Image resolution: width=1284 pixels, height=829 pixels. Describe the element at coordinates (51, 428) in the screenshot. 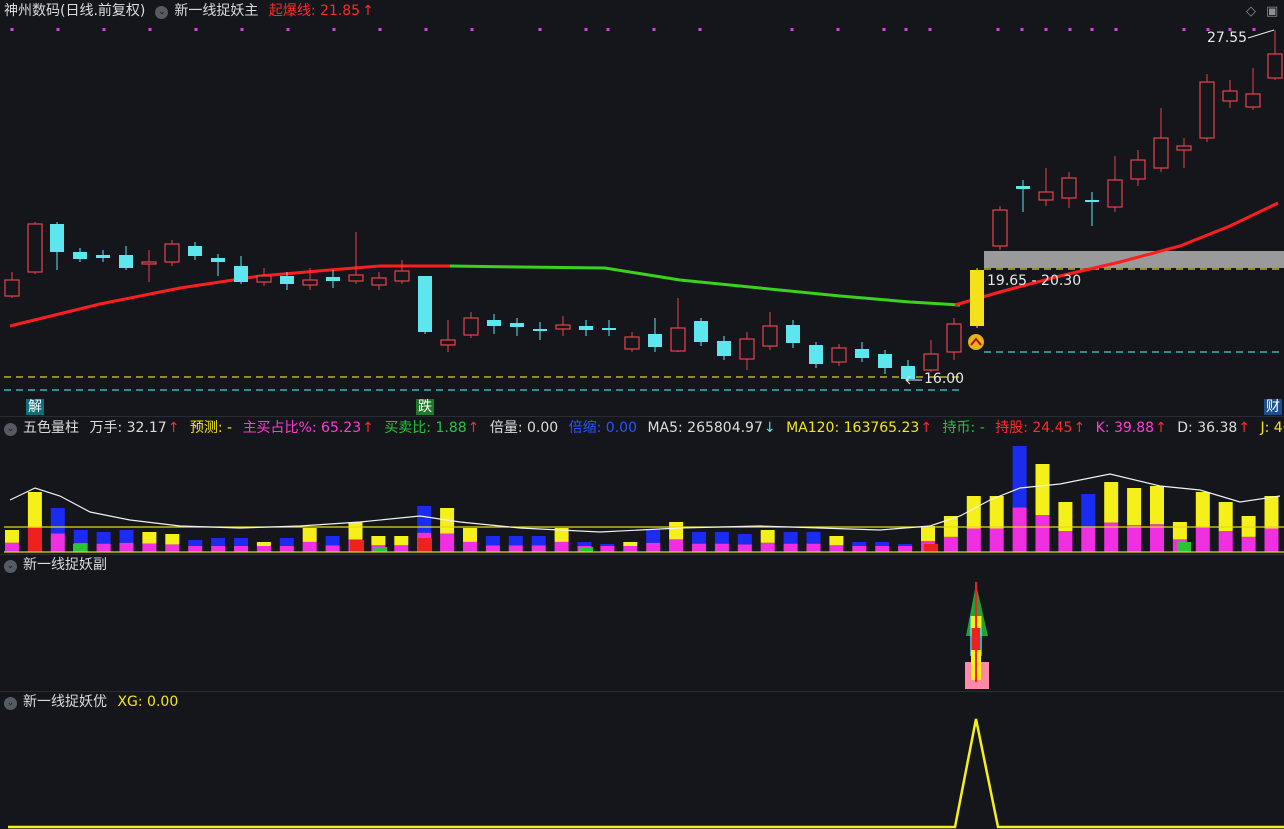

I see `volume-title: 五色量柱` at that location.